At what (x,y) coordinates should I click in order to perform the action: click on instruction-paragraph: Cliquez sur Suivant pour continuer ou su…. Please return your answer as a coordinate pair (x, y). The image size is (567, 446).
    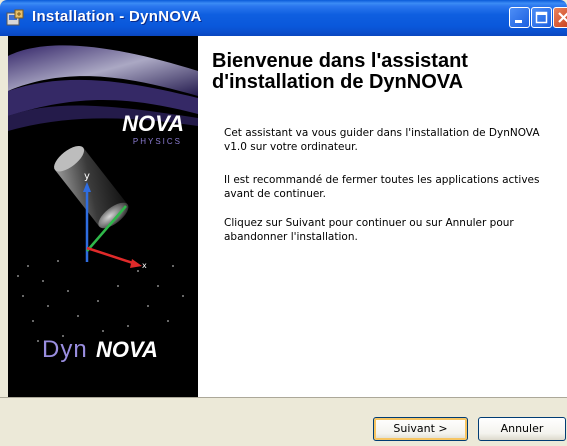
    Looking at the image, I should click on (369, 230).